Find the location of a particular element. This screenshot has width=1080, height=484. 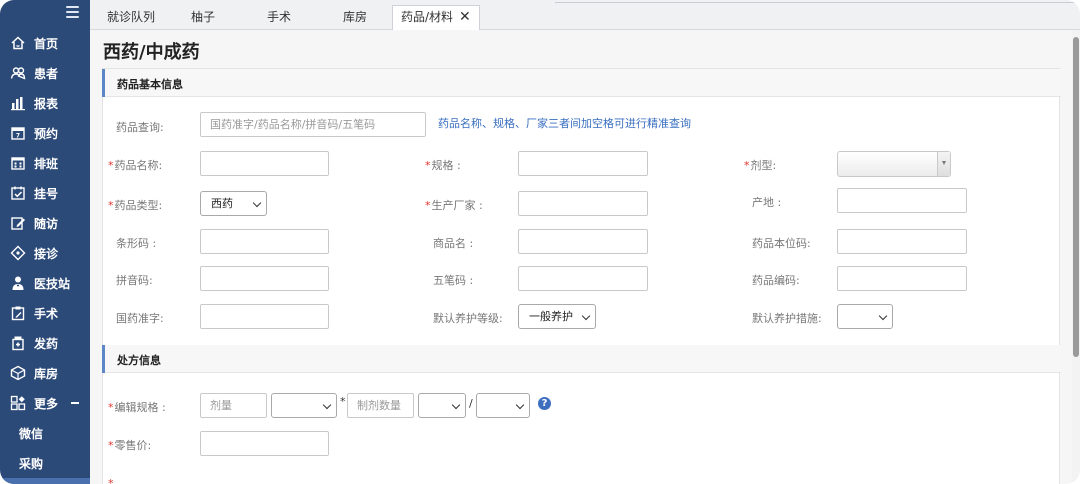

spec-label: *规格 : is located at coordinates (443, 165).